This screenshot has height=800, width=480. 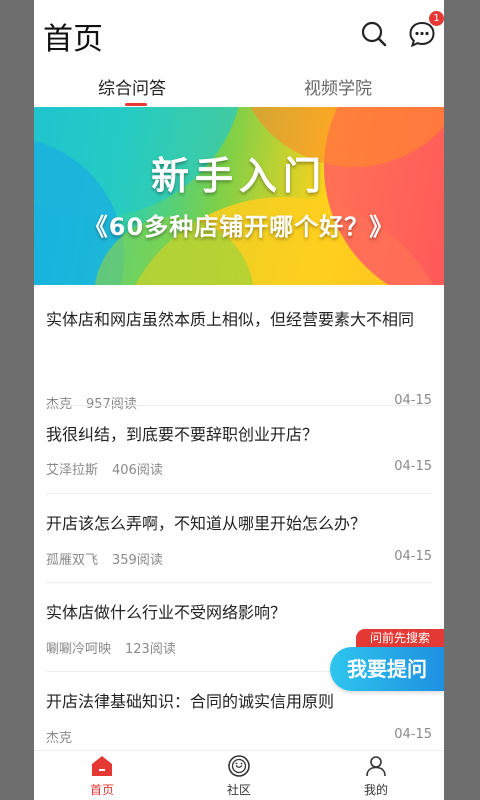 I want to click on item-meta: 杰克, so click(x=66, y=736).